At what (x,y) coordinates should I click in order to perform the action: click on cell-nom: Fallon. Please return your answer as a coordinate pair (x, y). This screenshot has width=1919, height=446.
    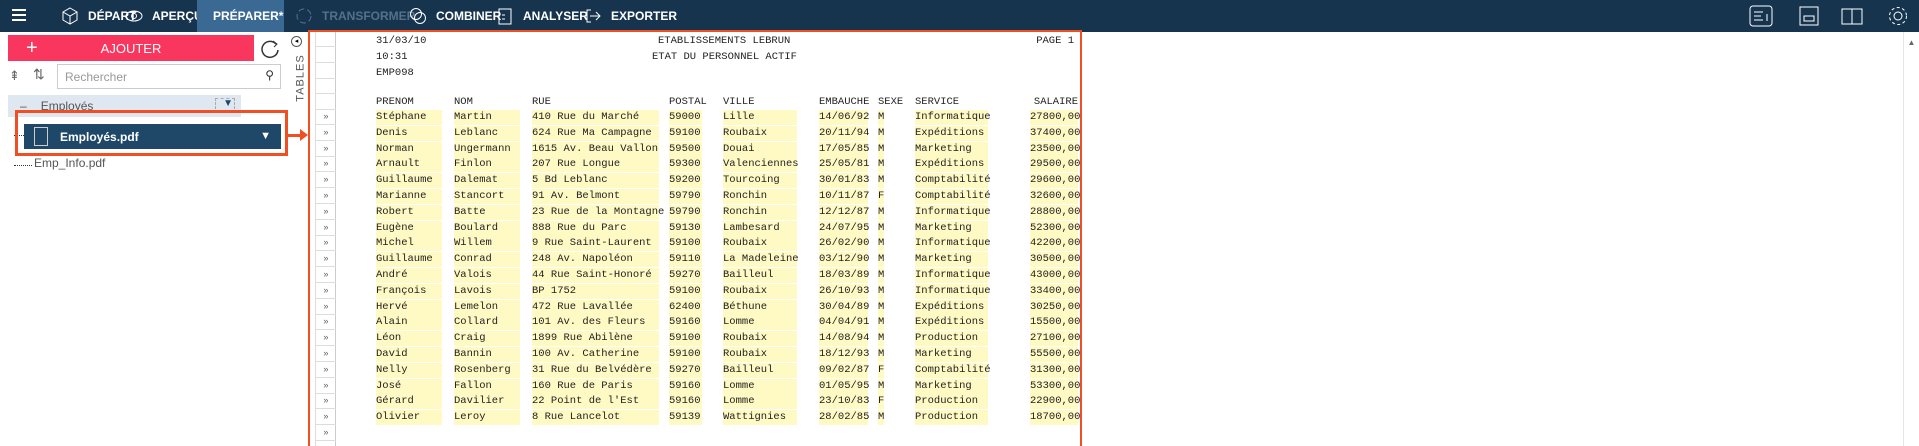
    Looking at the image, I should click on (487, 386).